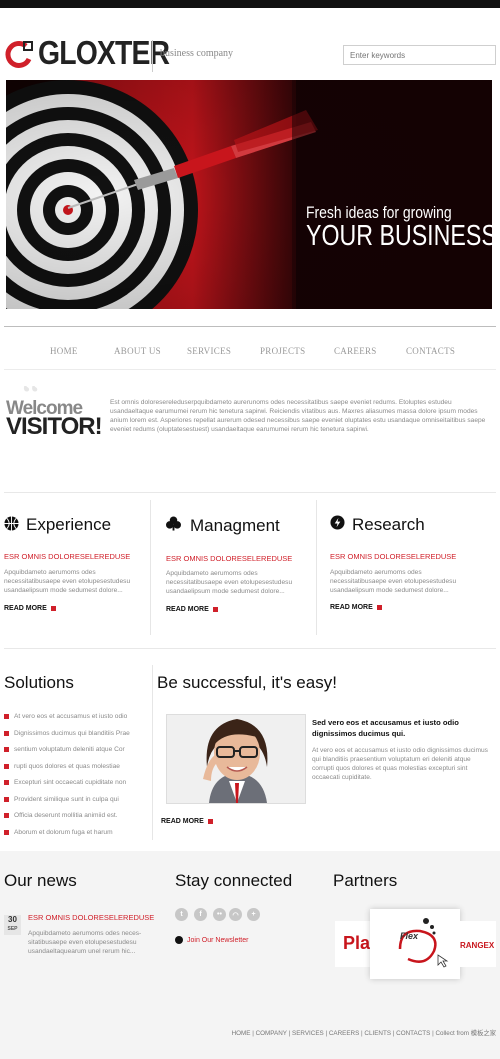 The image size is (500, 1059). I want to click on solution-item: Officia deserunt mollitia animiid est., so click(61, 815).